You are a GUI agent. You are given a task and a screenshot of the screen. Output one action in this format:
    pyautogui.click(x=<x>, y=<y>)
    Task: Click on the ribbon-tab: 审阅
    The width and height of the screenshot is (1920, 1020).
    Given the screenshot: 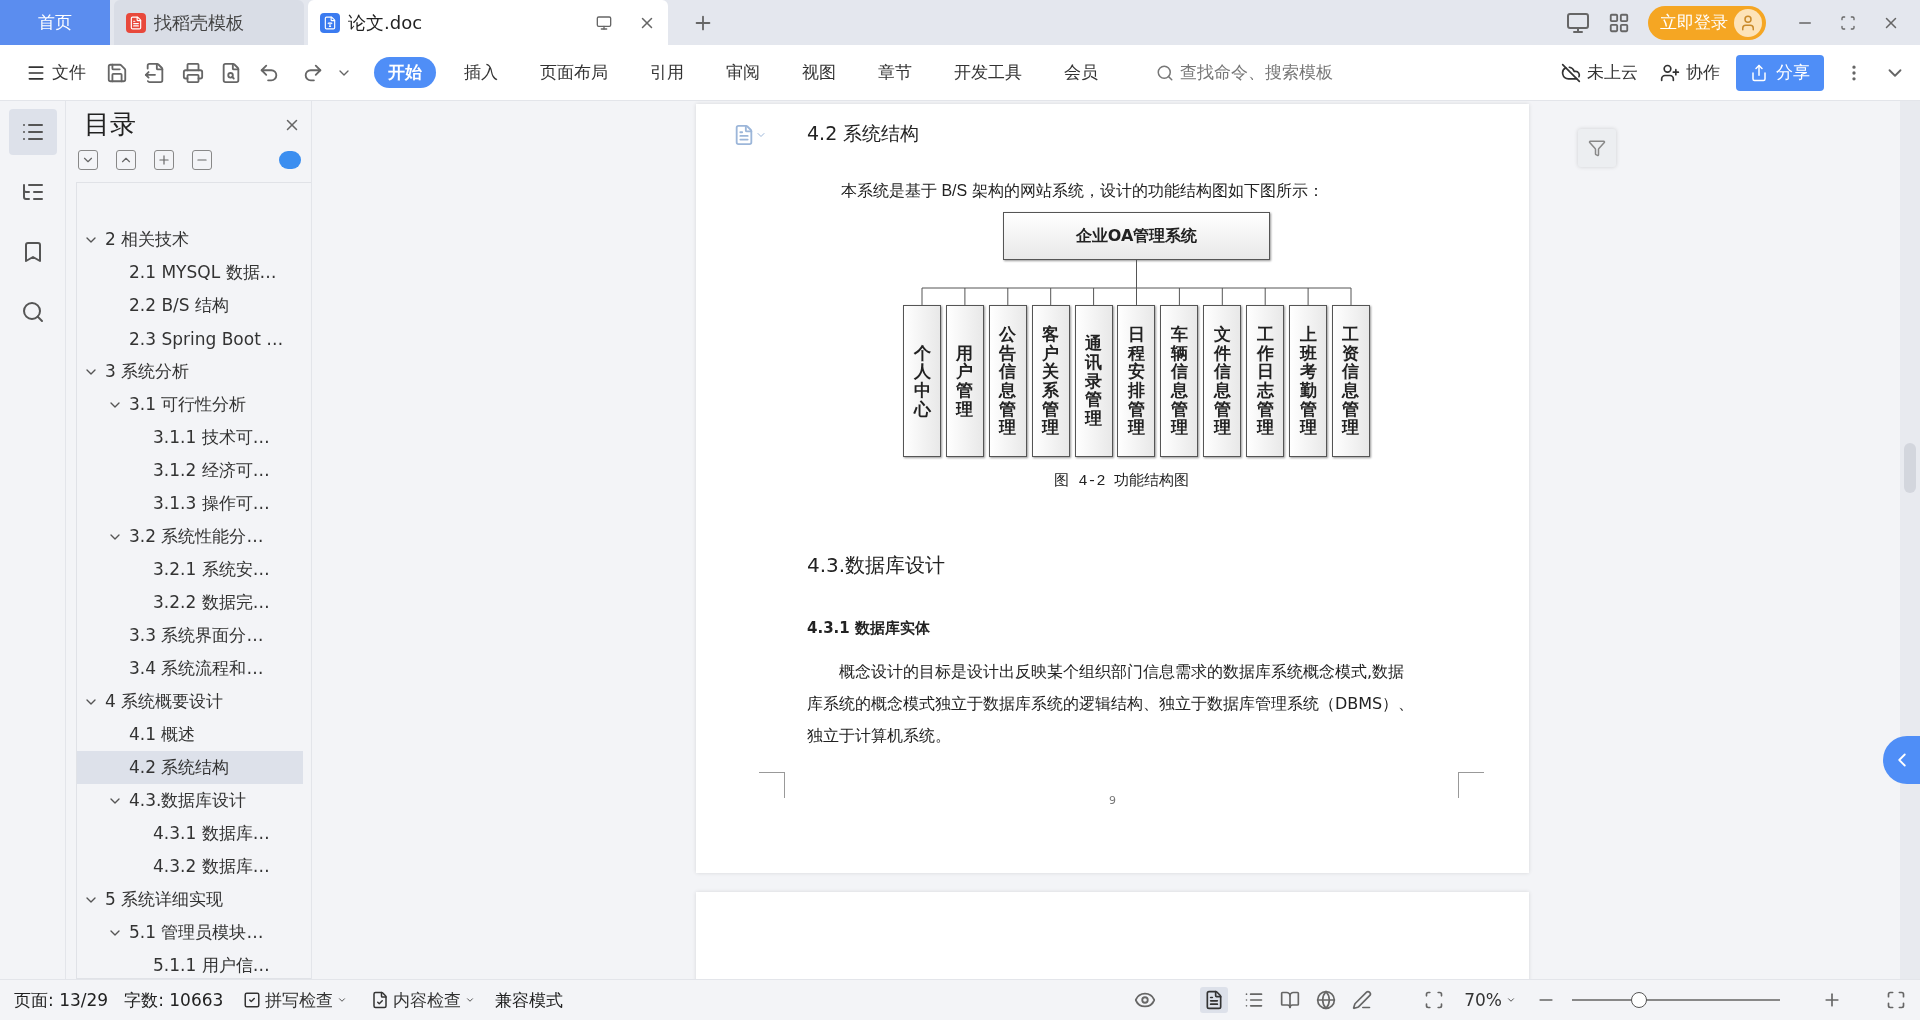 What is the action you would take?
    pyautogui.click(x=743, y=72)
    